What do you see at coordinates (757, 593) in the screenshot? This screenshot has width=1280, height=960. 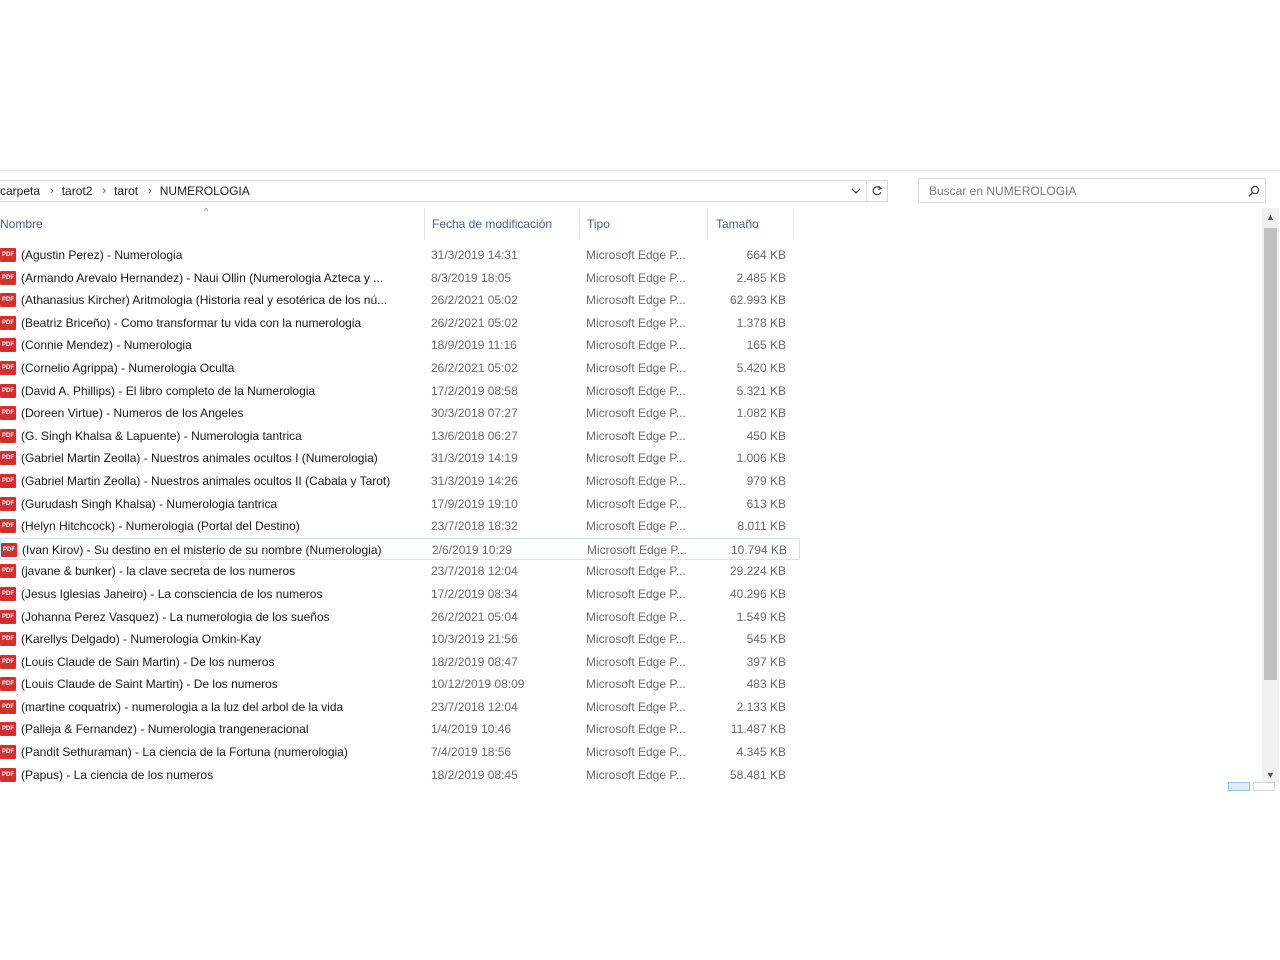 I see `file-size: 40.296 KB` at bounding box center [757, 593].